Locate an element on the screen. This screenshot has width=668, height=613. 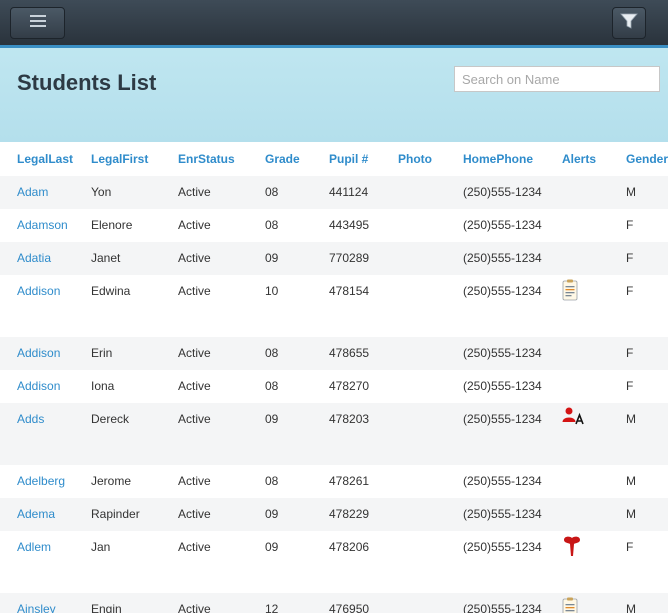
cell-legalfirst: Rapinder is located at coordinates (117, 514).